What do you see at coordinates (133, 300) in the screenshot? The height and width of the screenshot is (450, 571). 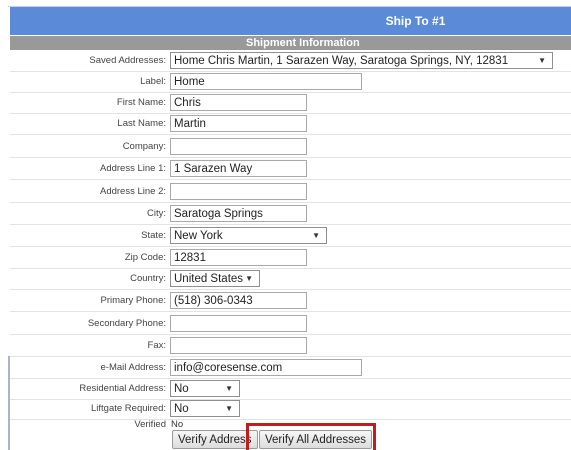 I see `primary-phone-label: Primary Phone:` at bounding box center [133, 300].